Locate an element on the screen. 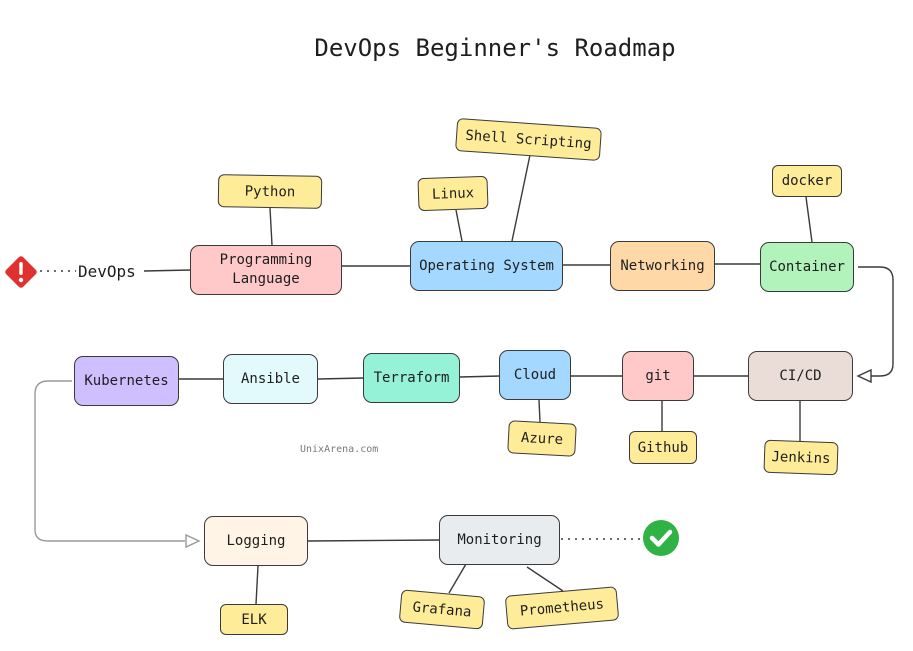 The height and width of the screenshot is (651, 913). connector-terraform-ansible is located at coordinates (341, 378).